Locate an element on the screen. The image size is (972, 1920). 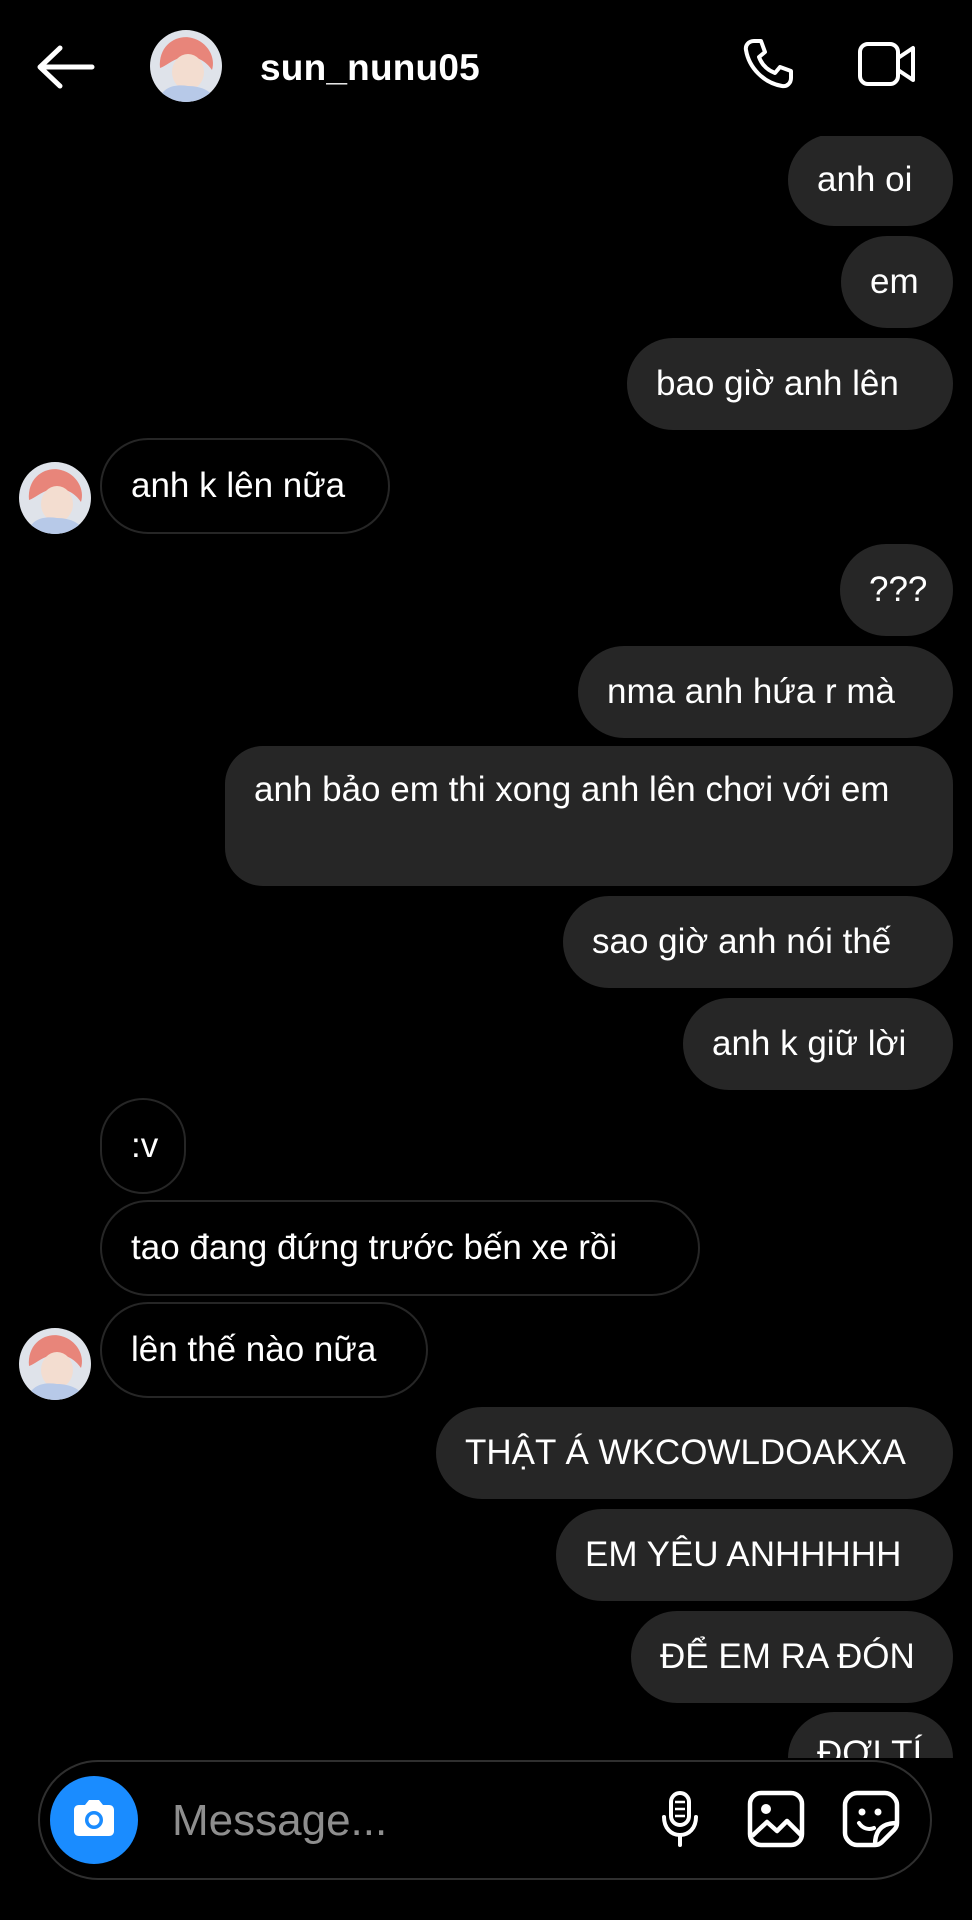
message-text: ĐỢI TÍ is located at coordinates (870, 1746).